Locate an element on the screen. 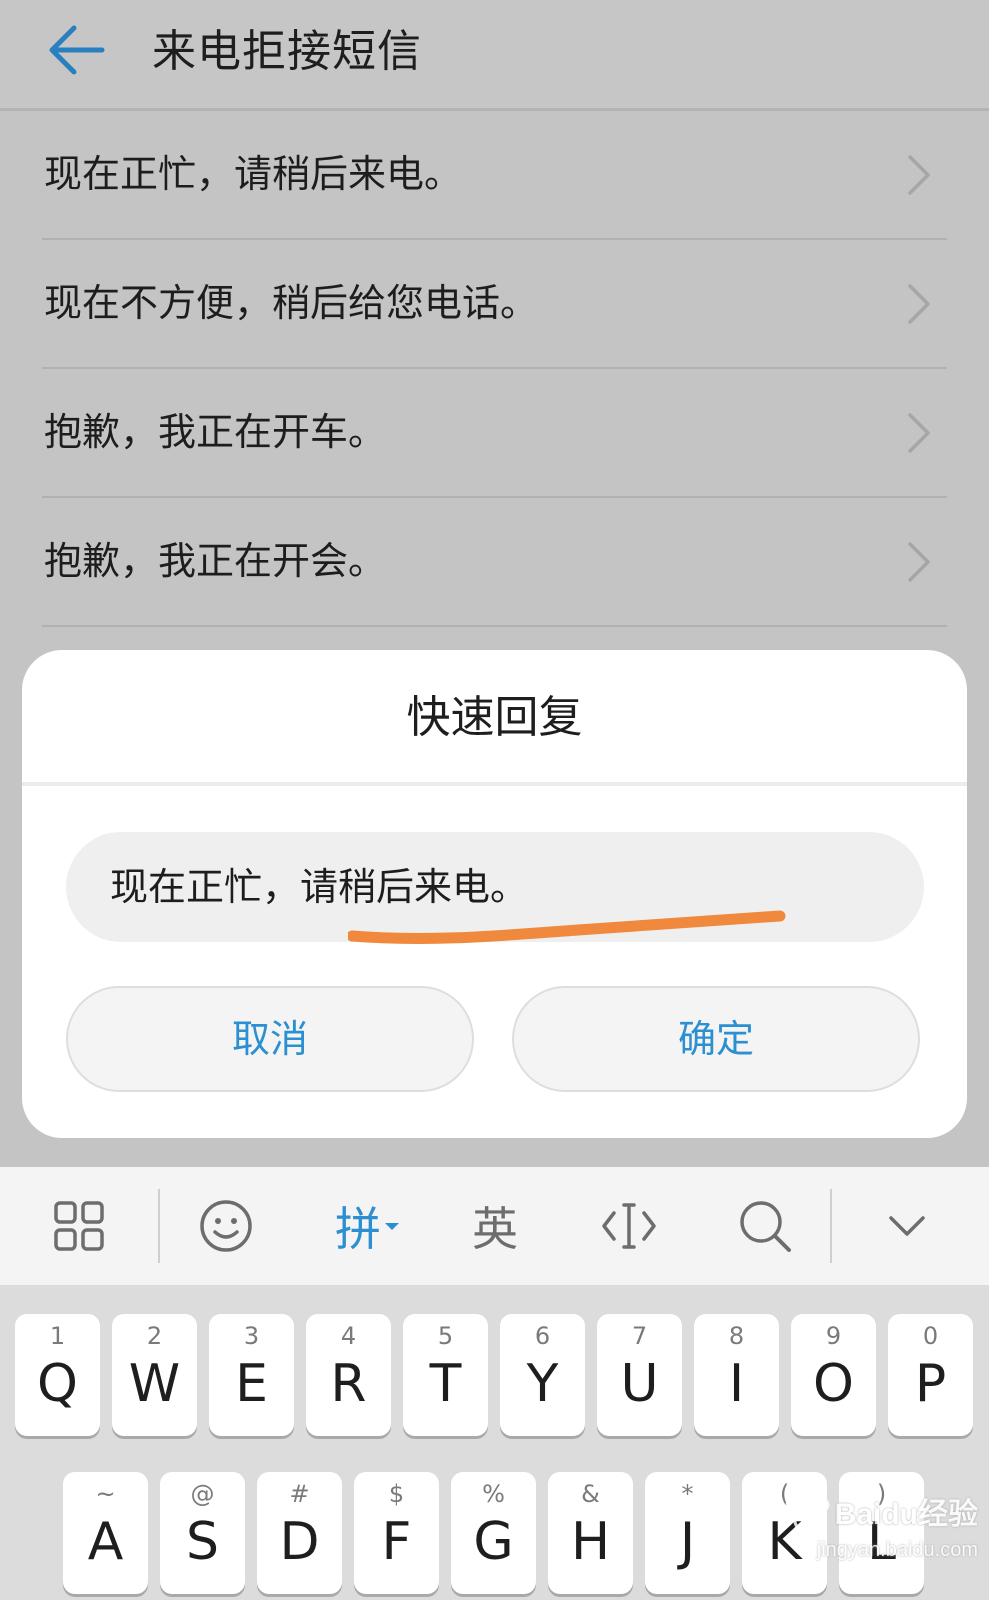  list-item-text: 抱歉，我正在开会。 is located at coordinates (215, 561).